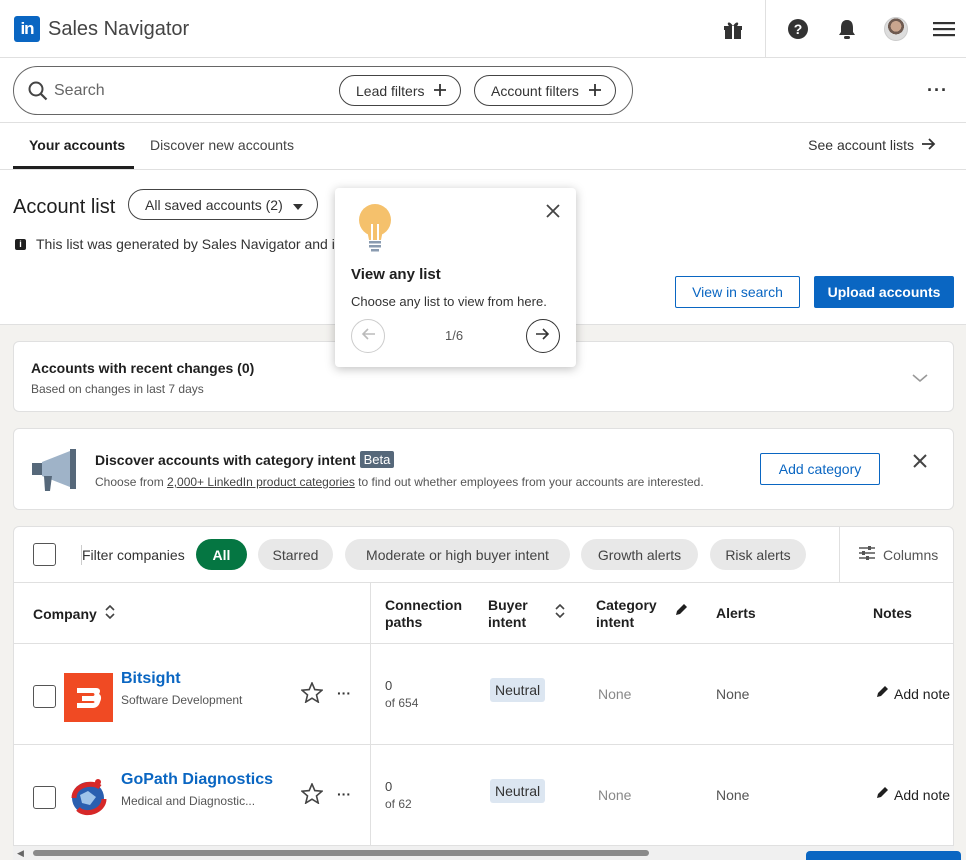 Image resolution: width=966 pixels, height=860 pixels. What do you see at coordinates (151, 679) in the screenshot?
I see `company-name-link: Bitsight` at bounding box center [151, 679].